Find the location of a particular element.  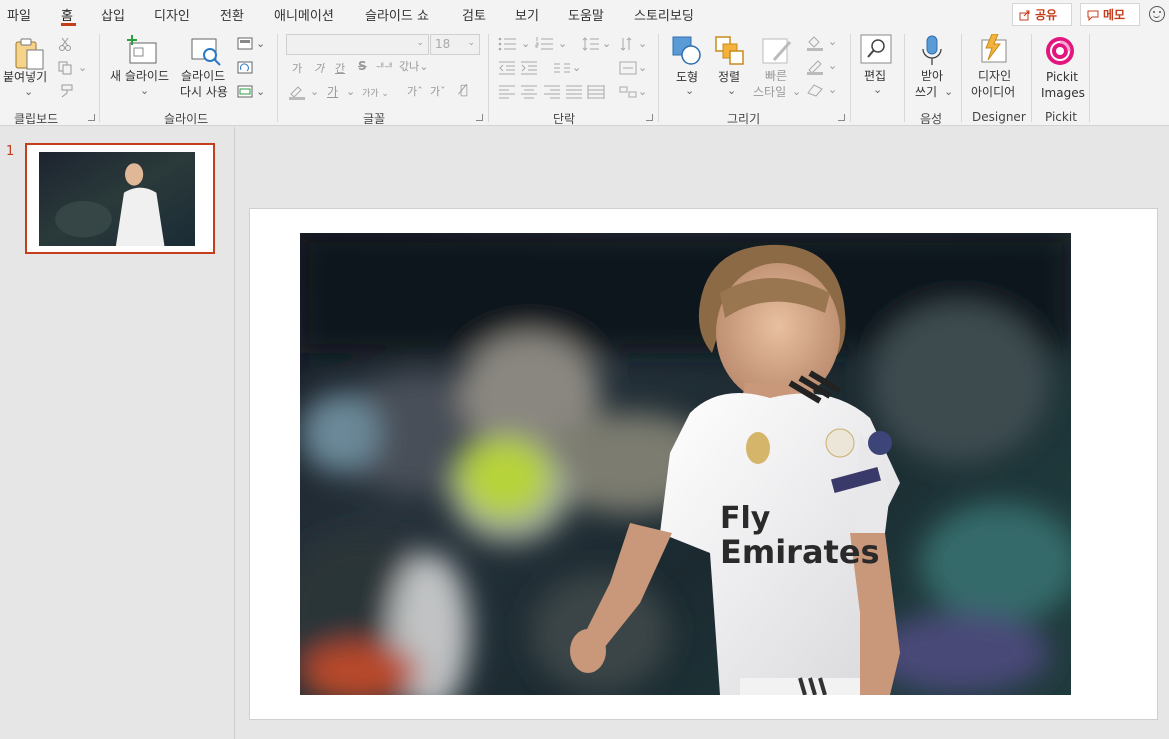

font-group-label: 글꼴 is located at coordinates (374, 119).